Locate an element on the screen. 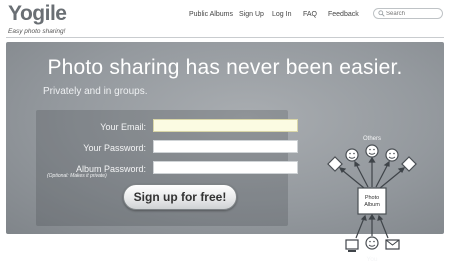 This screenshot has width=450, height=264. album-label-line2: Album is located at coordinates (372, 205).